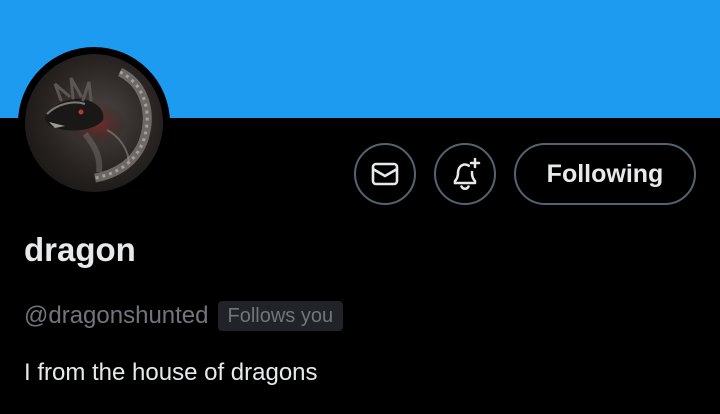 The width and height of the screenshot is (720, 414). I want to click on handle-row: @dragonshunted Follows you, so click(184, 316).